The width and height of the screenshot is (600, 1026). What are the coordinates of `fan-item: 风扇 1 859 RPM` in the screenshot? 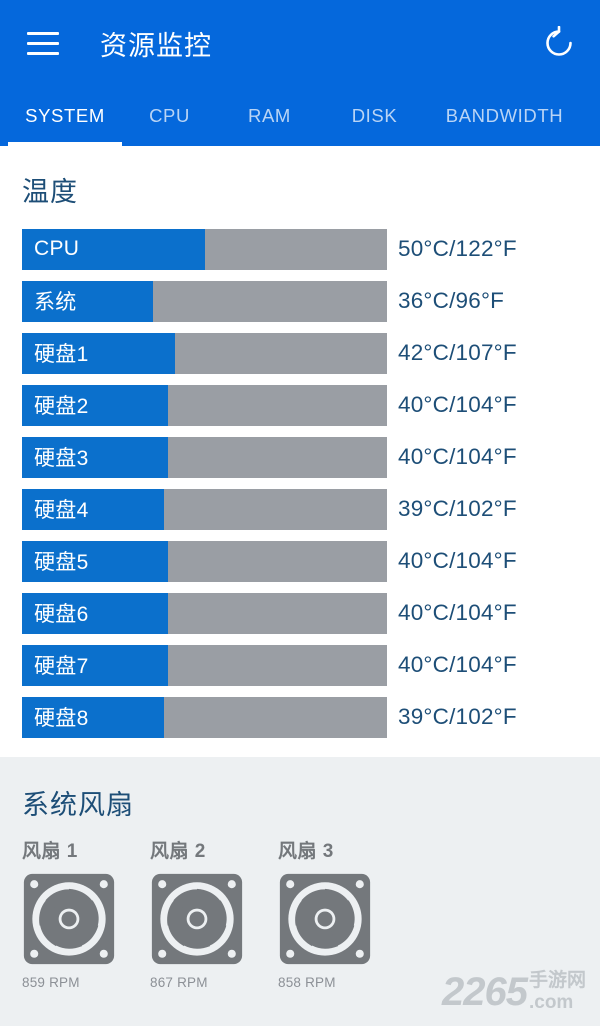 It's located at (71, 913).